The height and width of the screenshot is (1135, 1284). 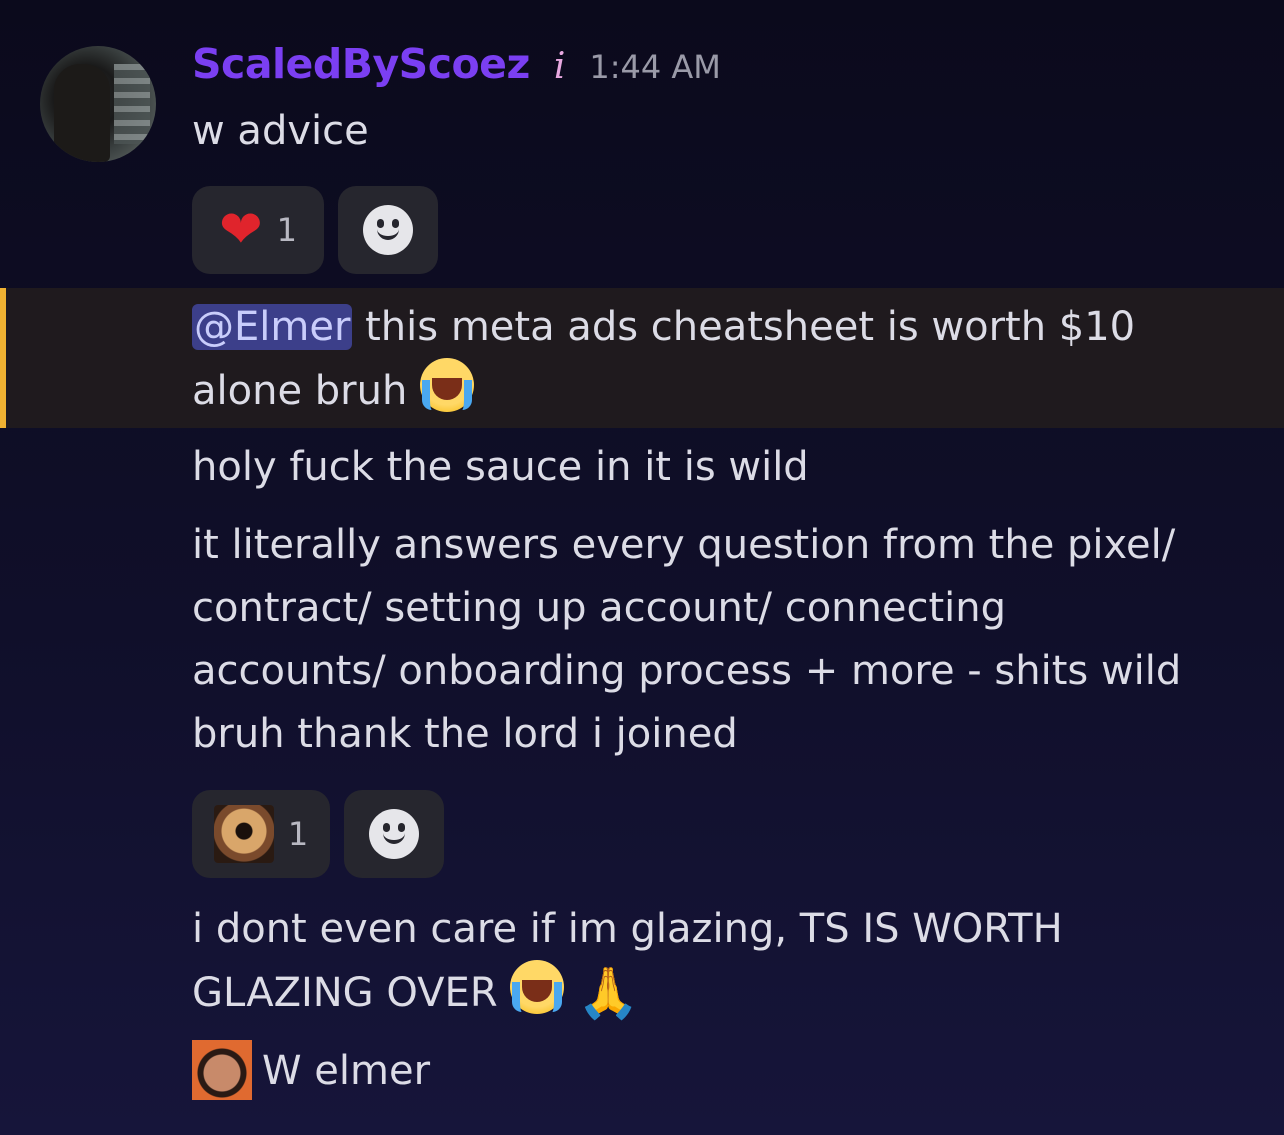 I want to click on user-avatar, so click(x=98, y=104).